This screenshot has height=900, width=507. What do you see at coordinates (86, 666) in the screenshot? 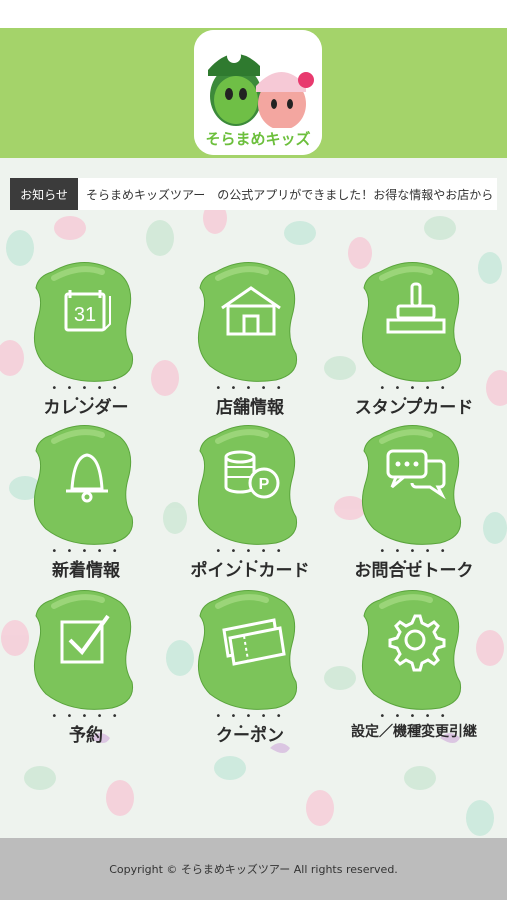
I see `menu-item-checkbox: • • • • • • • 予約` at bounding box center [86, 666].